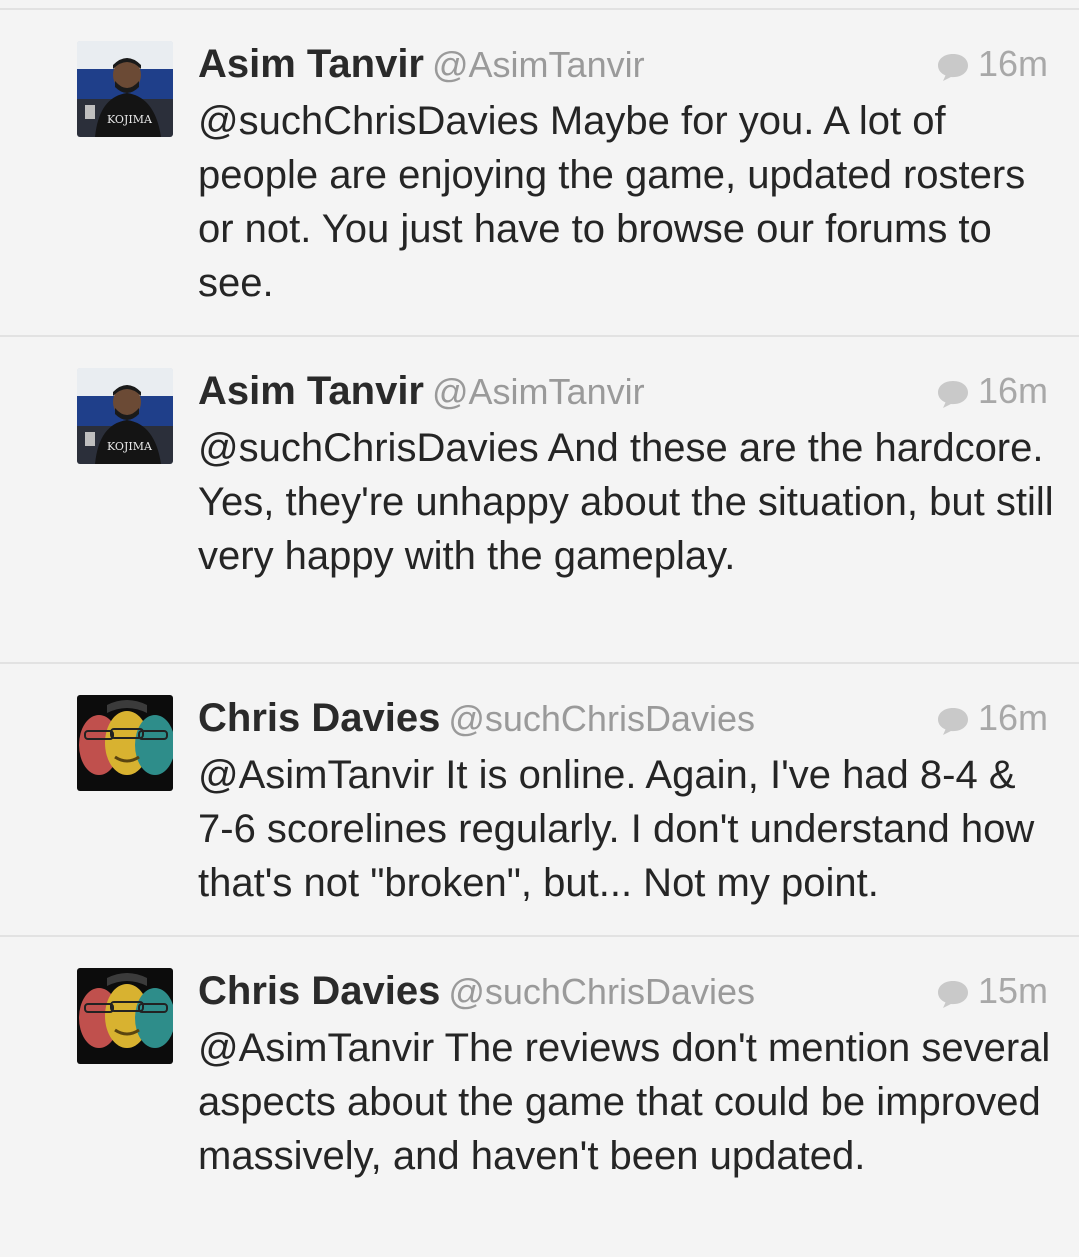  I want to click on tweet-meta: 15m, so click(992, 991).